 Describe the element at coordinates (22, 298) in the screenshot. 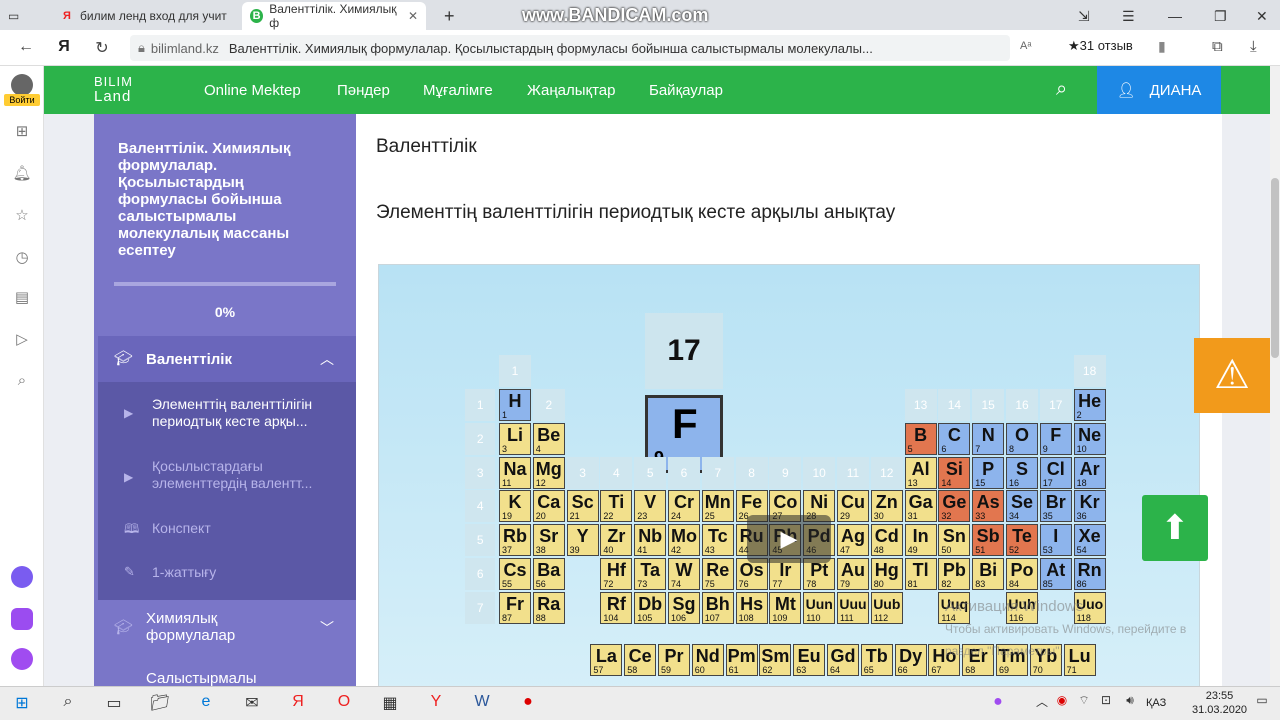

I see `collections-icon: ▤` at that location.